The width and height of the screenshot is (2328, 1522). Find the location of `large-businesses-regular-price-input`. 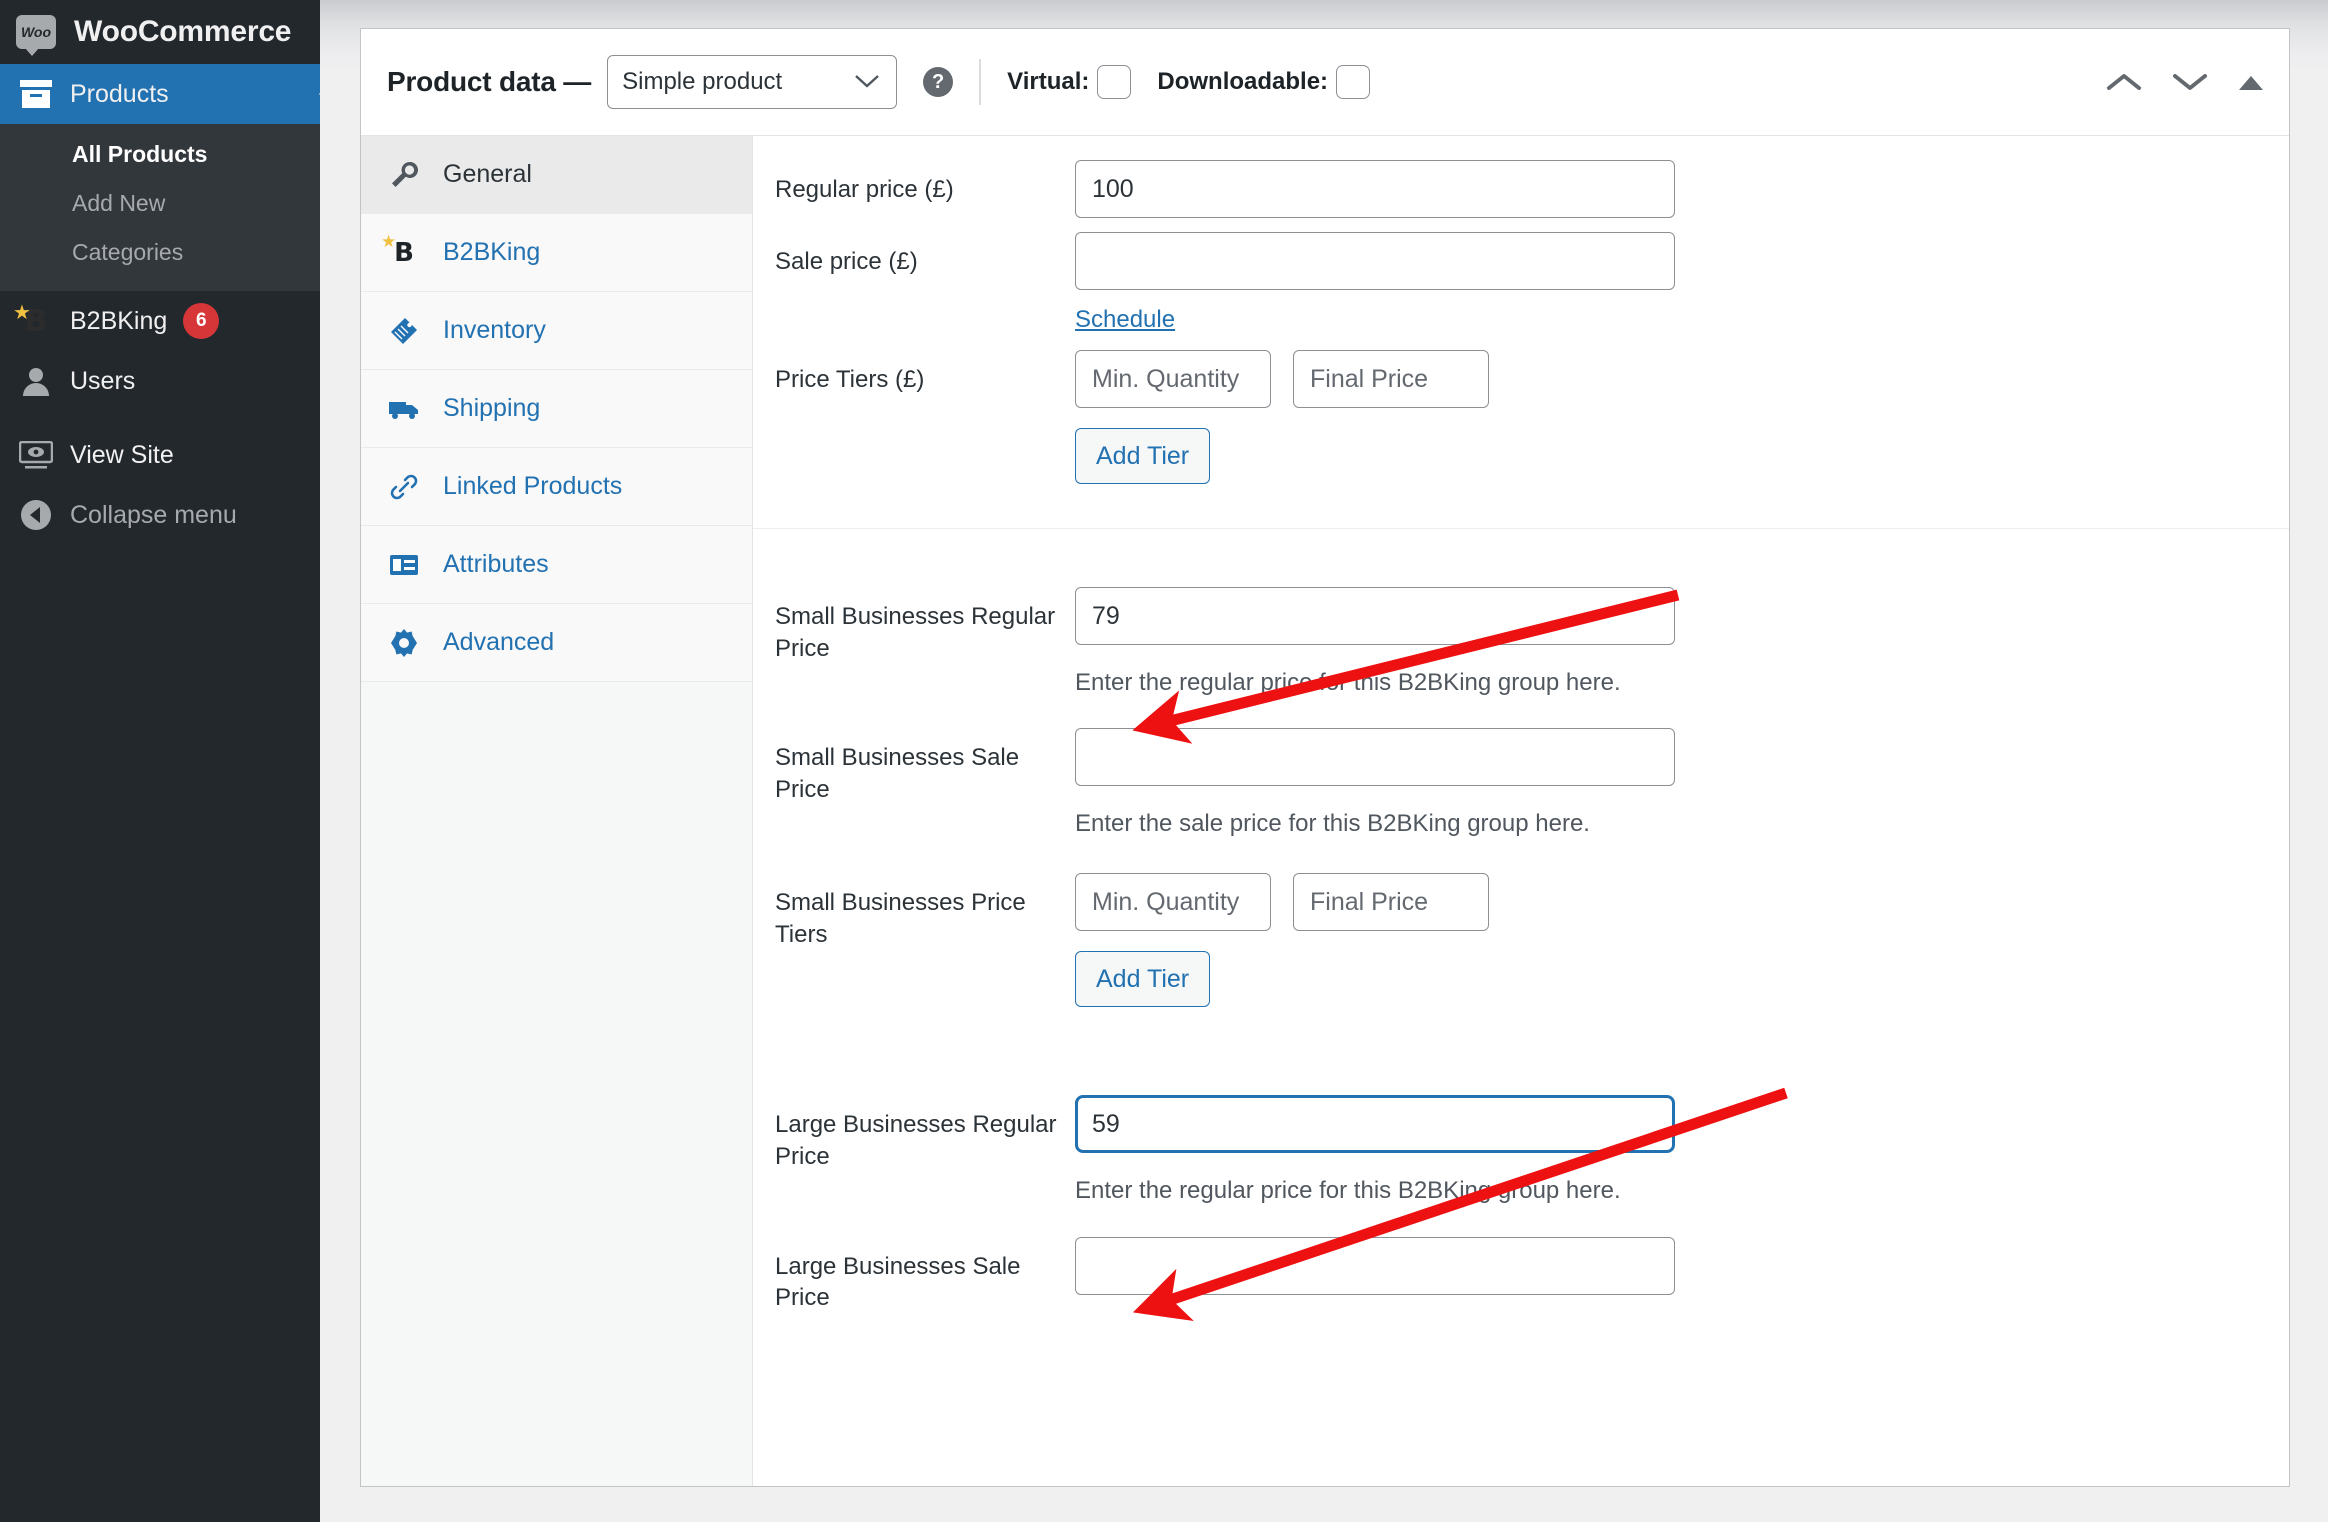

large-businesses-regular-price-input is located at coordinates (1375, 1124).